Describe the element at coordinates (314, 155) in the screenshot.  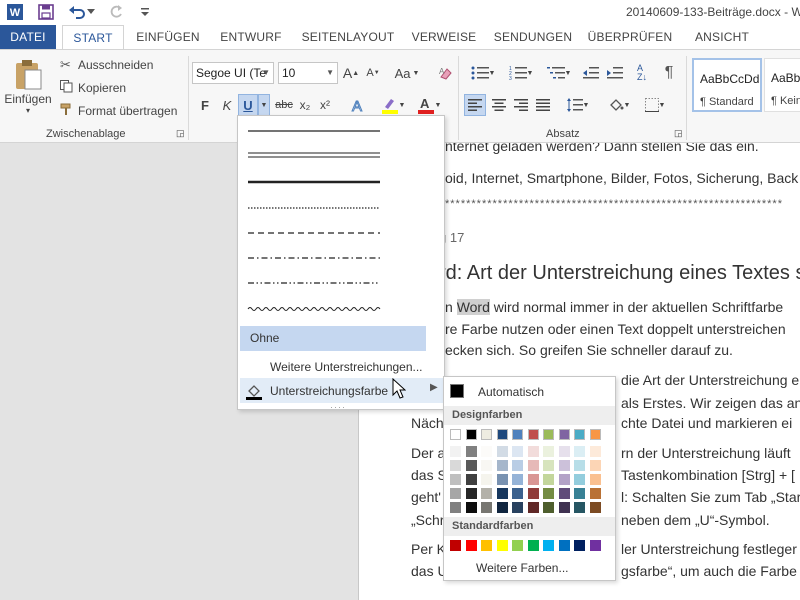
I see `underline-option-double` at that location.